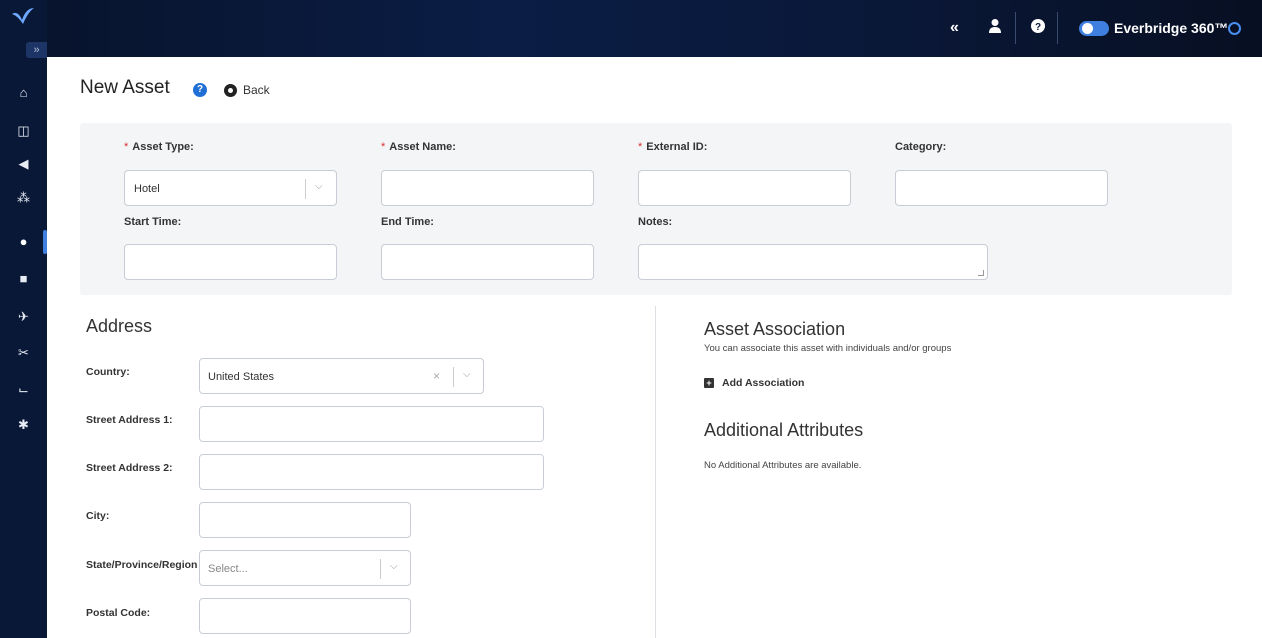  I want to click on asset-association-title: Asset Association, so click(775, 329).